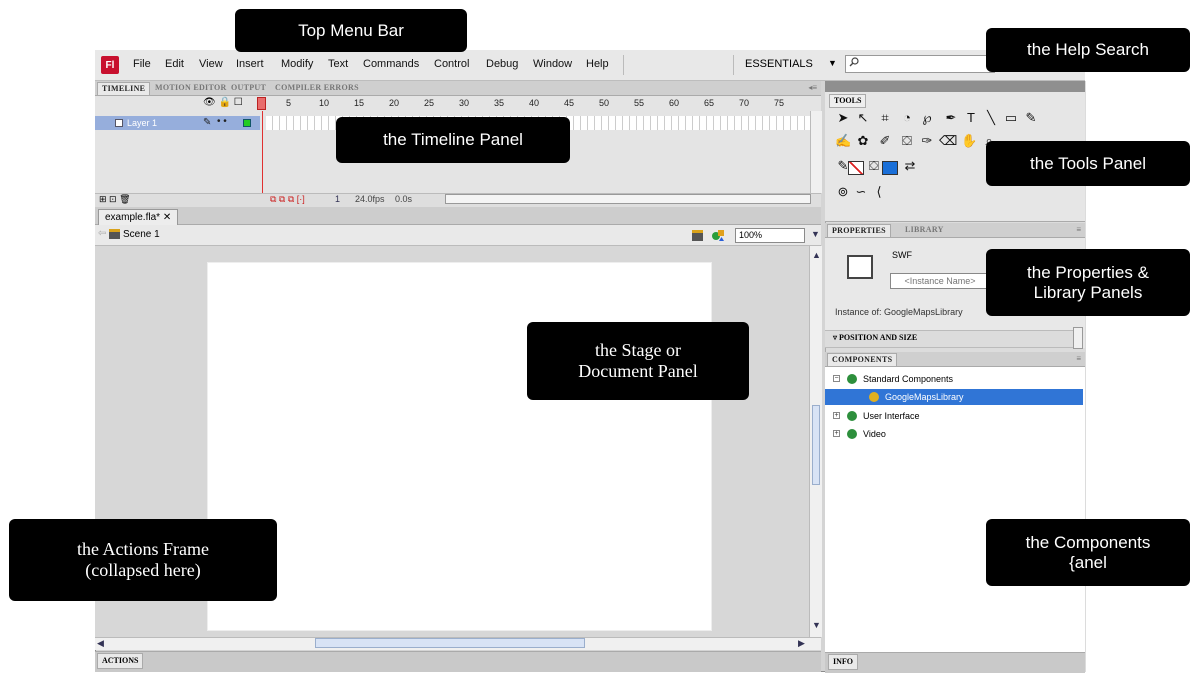 Image resolution: width=1195 pixels, height=673 pixels. Describe the element at coordinates (816, 625) in the screenshot. I see `scroll-down-icon: ▼` at that location.